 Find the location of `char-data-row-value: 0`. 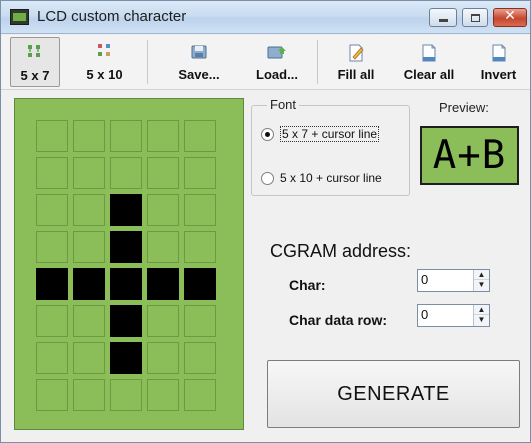

char-data-row-value: 0 is located at coordinates (425, 314).